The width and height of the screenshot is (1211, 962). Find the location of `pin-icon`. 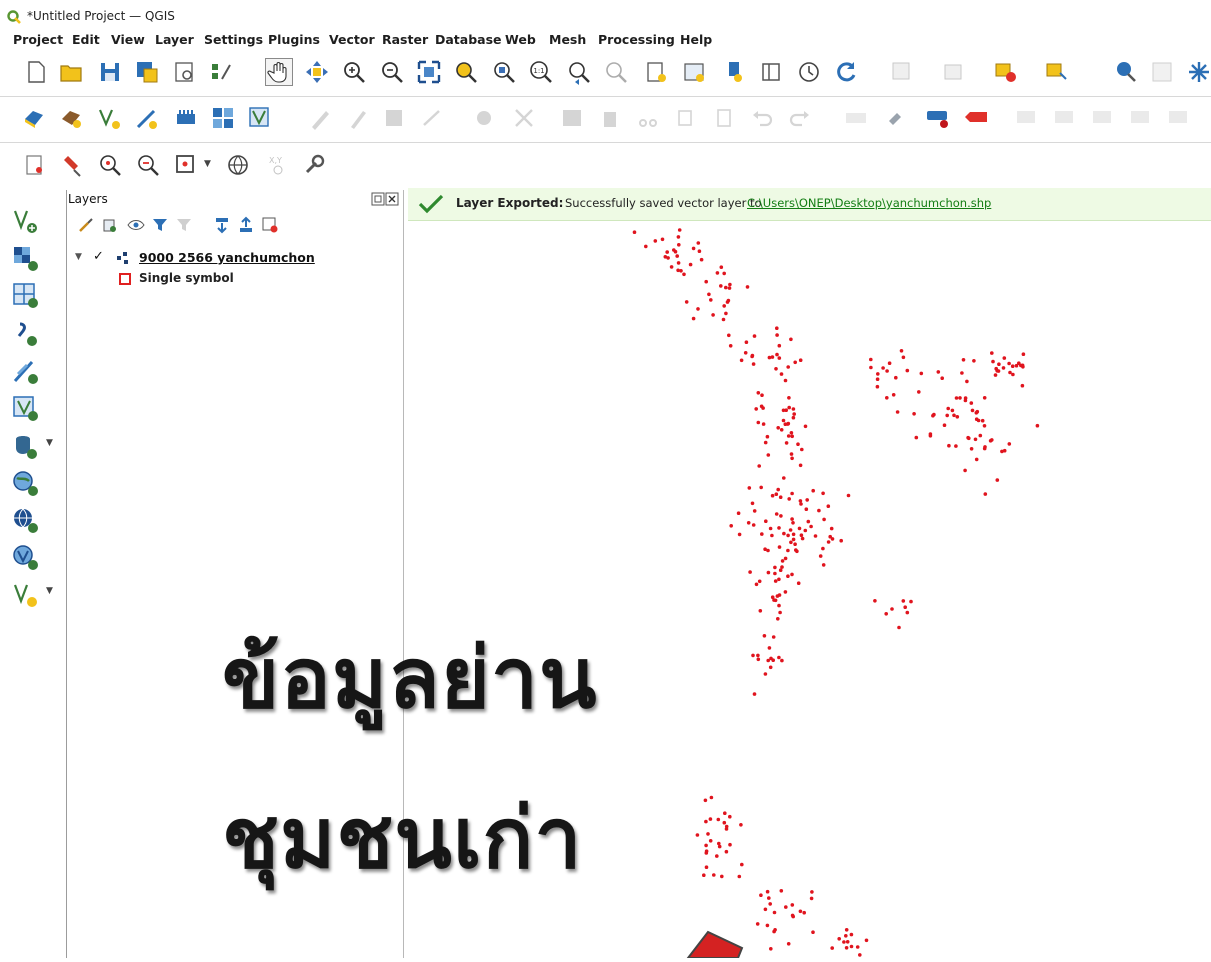

pin-icon is located at coordinates (73, 165).